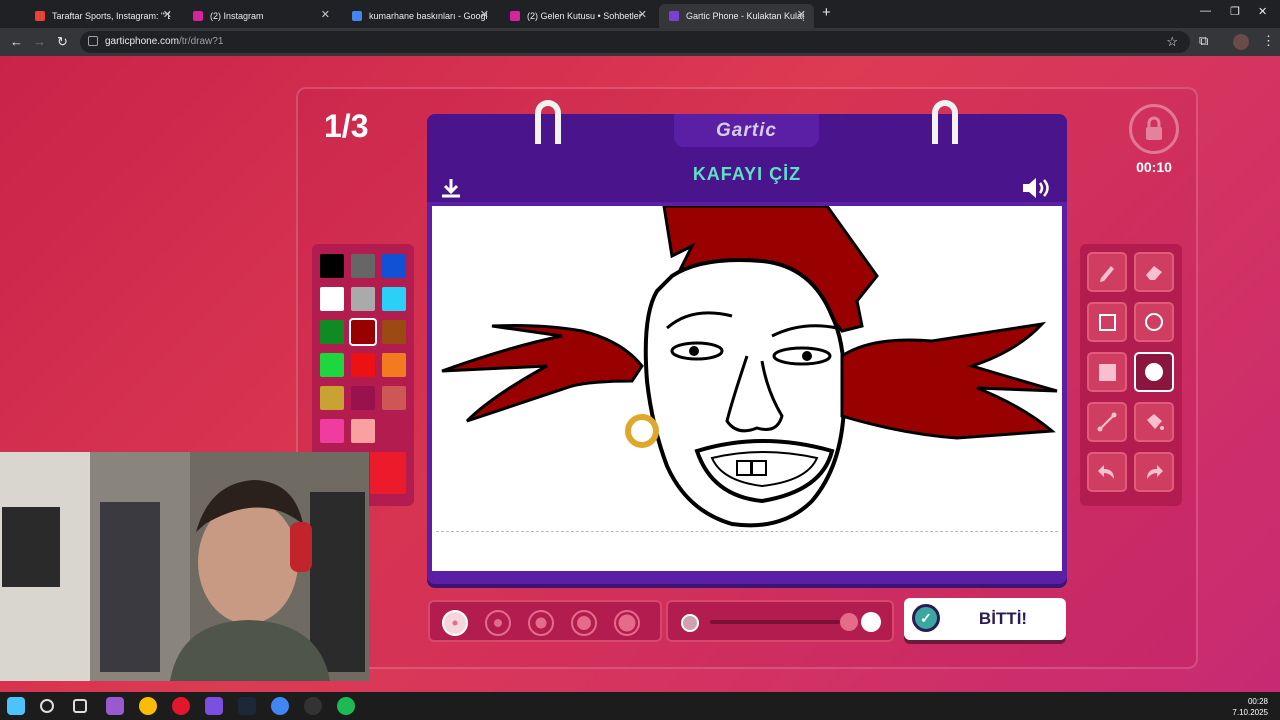 Image resolution: width=1280 pixels, height=720 pixels. Describe the element at coordinates (419, 16) in the screenshot. I see `browser-tab: kumarhane baskınları - Google ✕` at that location.